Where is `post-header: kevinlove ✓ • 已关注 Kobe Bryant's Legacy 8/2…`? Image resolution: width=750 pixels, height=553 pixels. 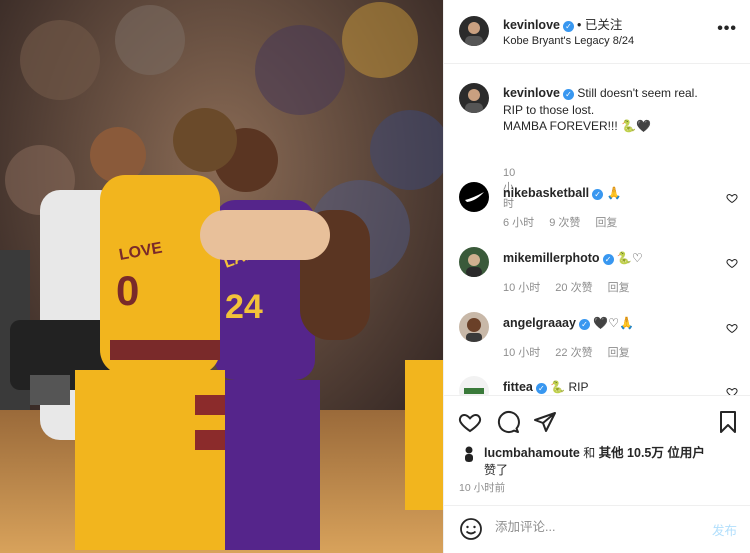
post-header: kevinlove ✓ • 已关注 Kobe Bryant's Legacy 8/2… is located at coordinates (597, 32).